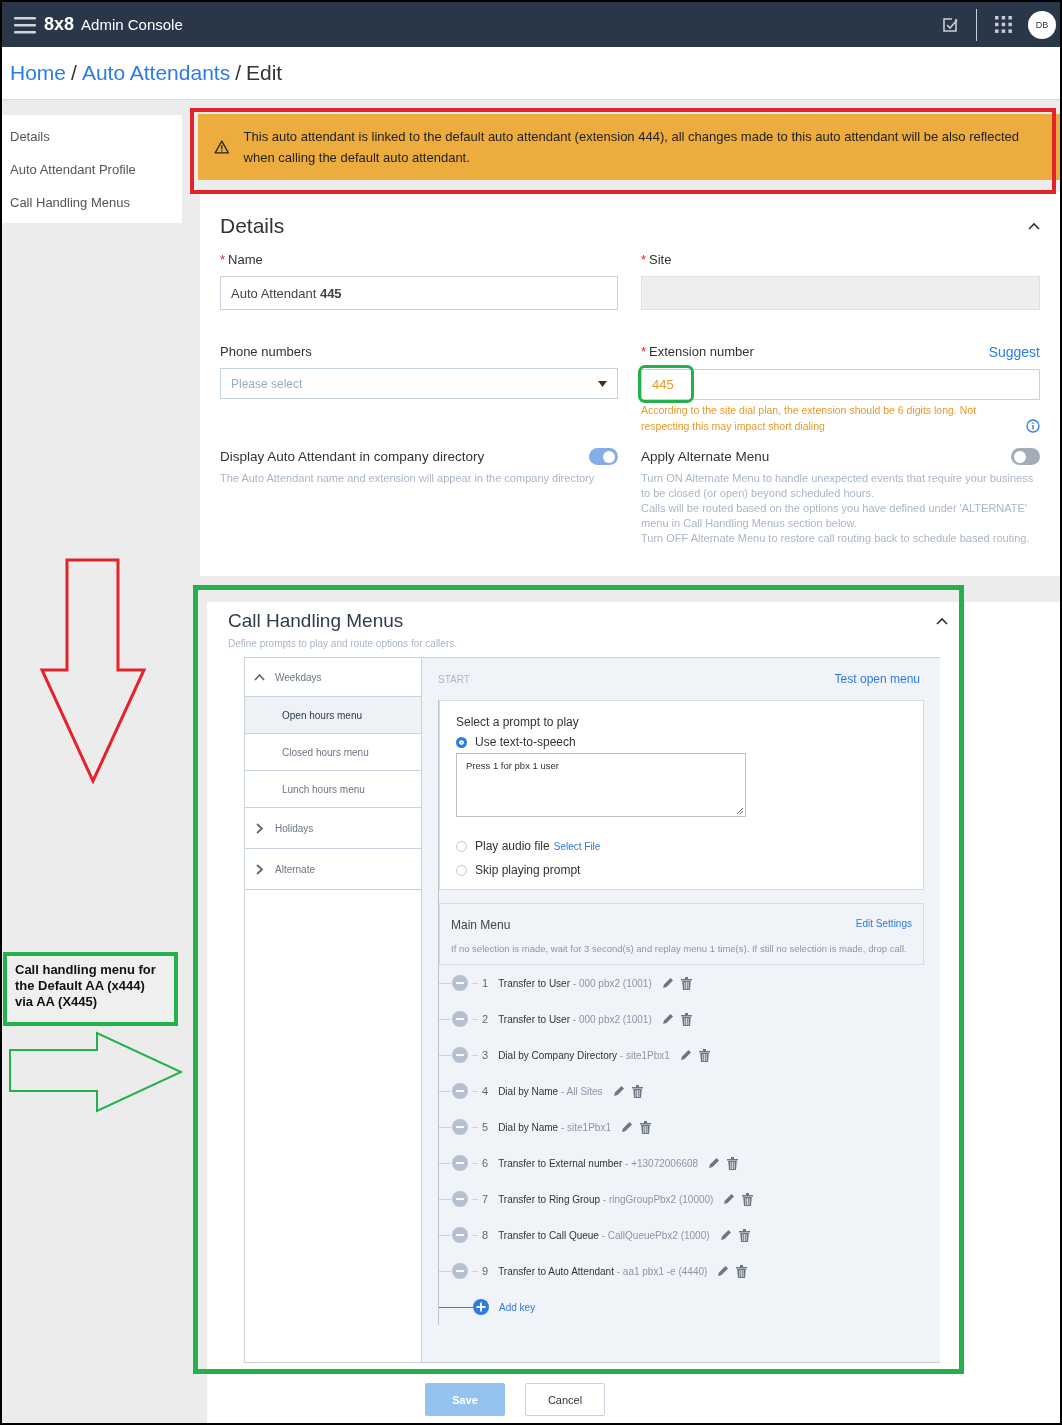  Describe the element at coordinates (25, 24) in the screenshot. I see `menu-icon` at that location.